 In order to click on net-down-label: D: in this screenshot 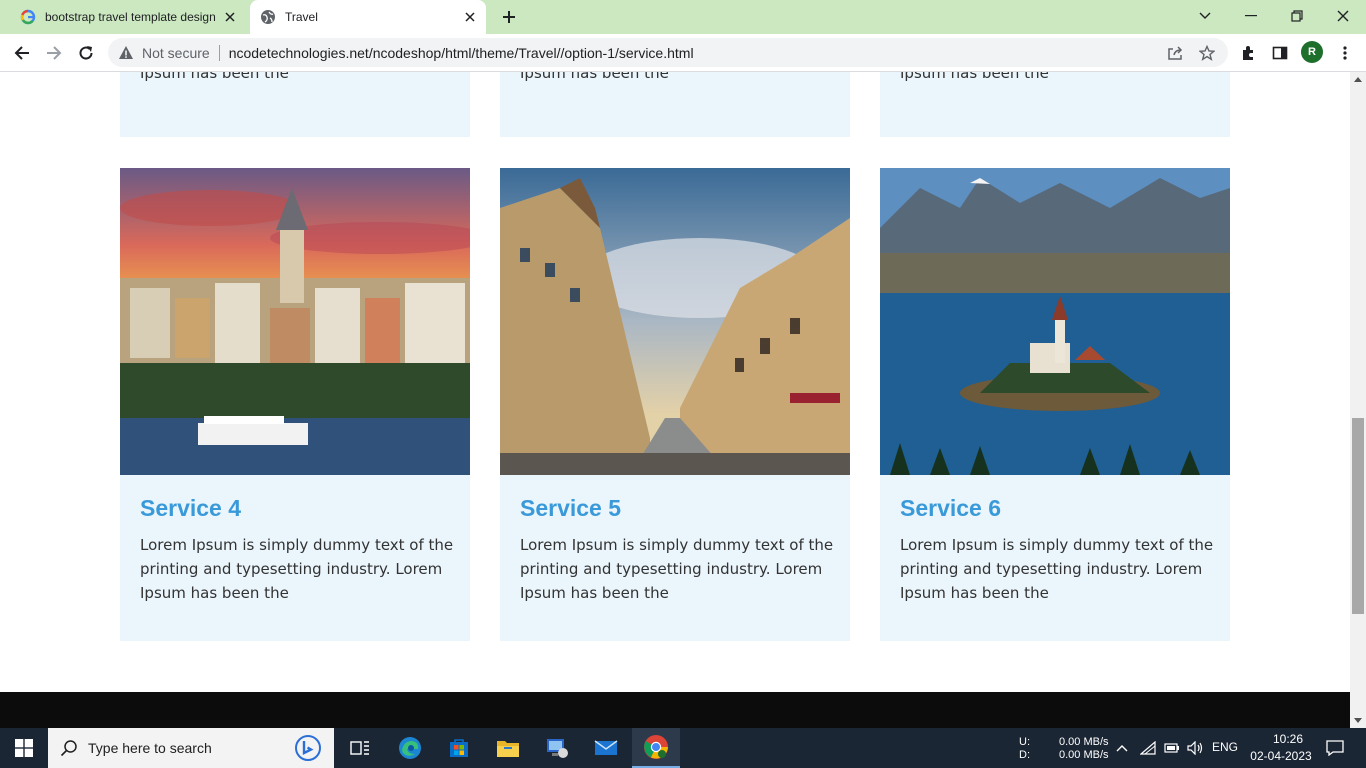, I will do `click(1024, 755)`.